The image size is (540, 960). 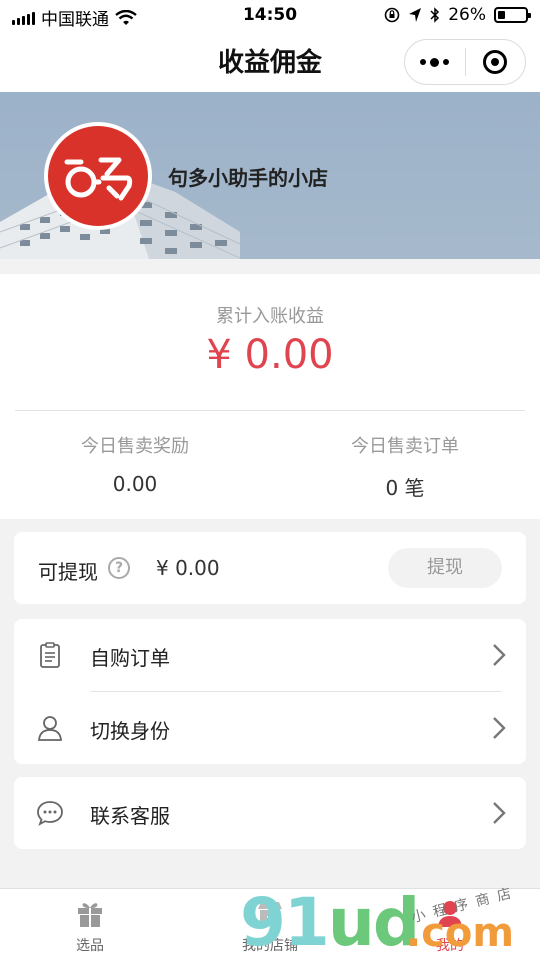 I want to click on close-mini-program-button, so click(x=496, y=62).